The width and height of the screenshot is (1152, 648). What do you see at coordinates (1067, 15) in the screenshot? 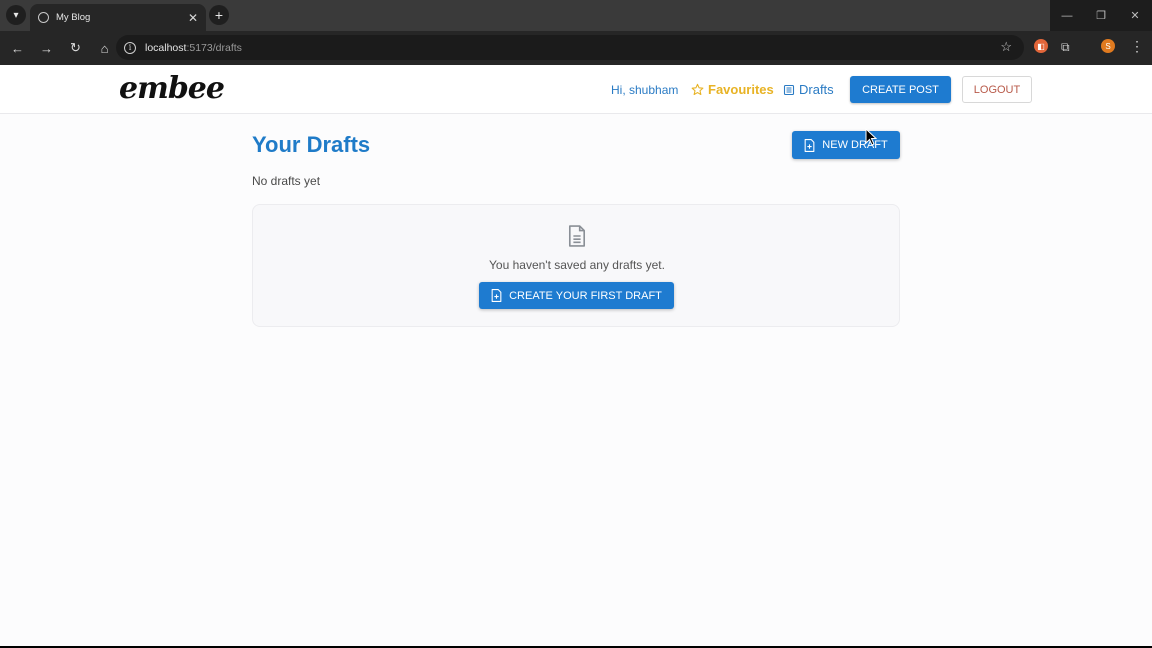
I see `minimize-icon: —` at bounding box center [1067, 15].